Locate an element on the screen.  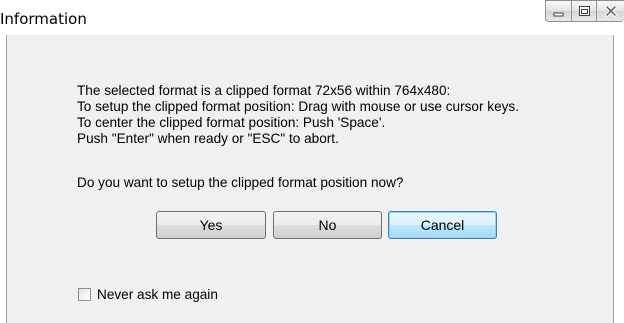
window-title: Information is located at coordinates (43, 19).